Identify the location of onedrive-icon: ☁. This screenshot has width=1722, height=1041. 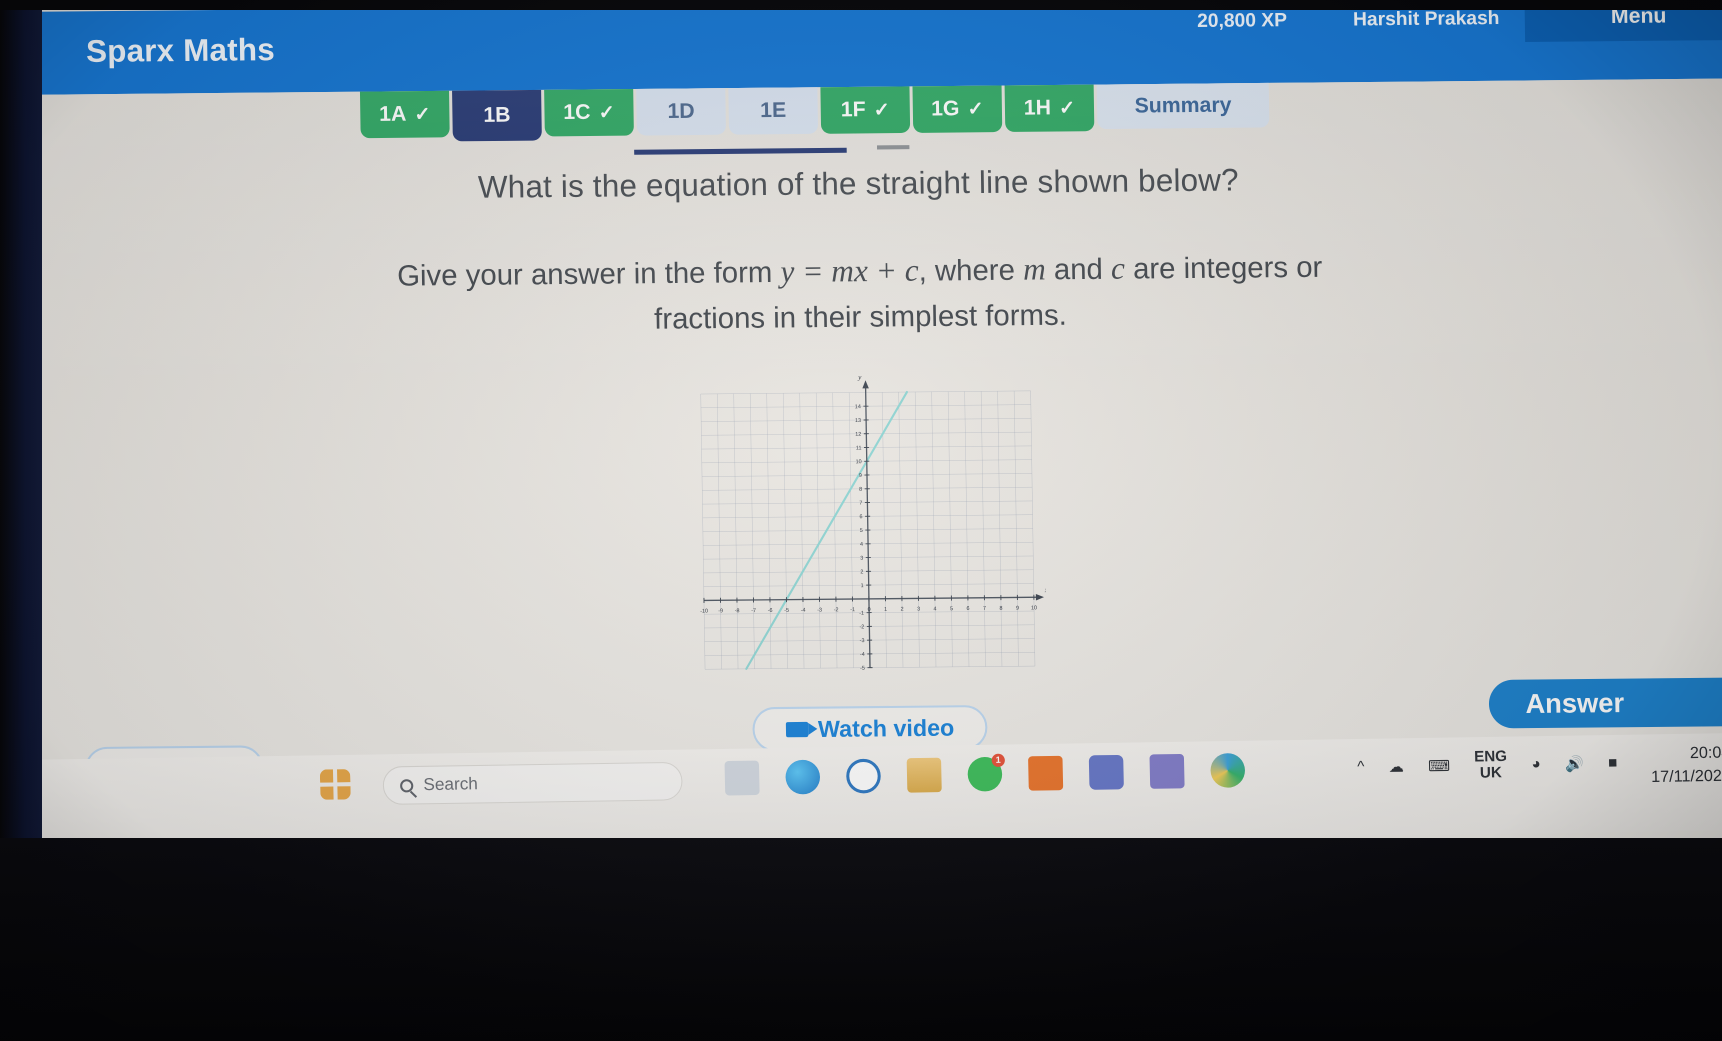
(1396, 766).